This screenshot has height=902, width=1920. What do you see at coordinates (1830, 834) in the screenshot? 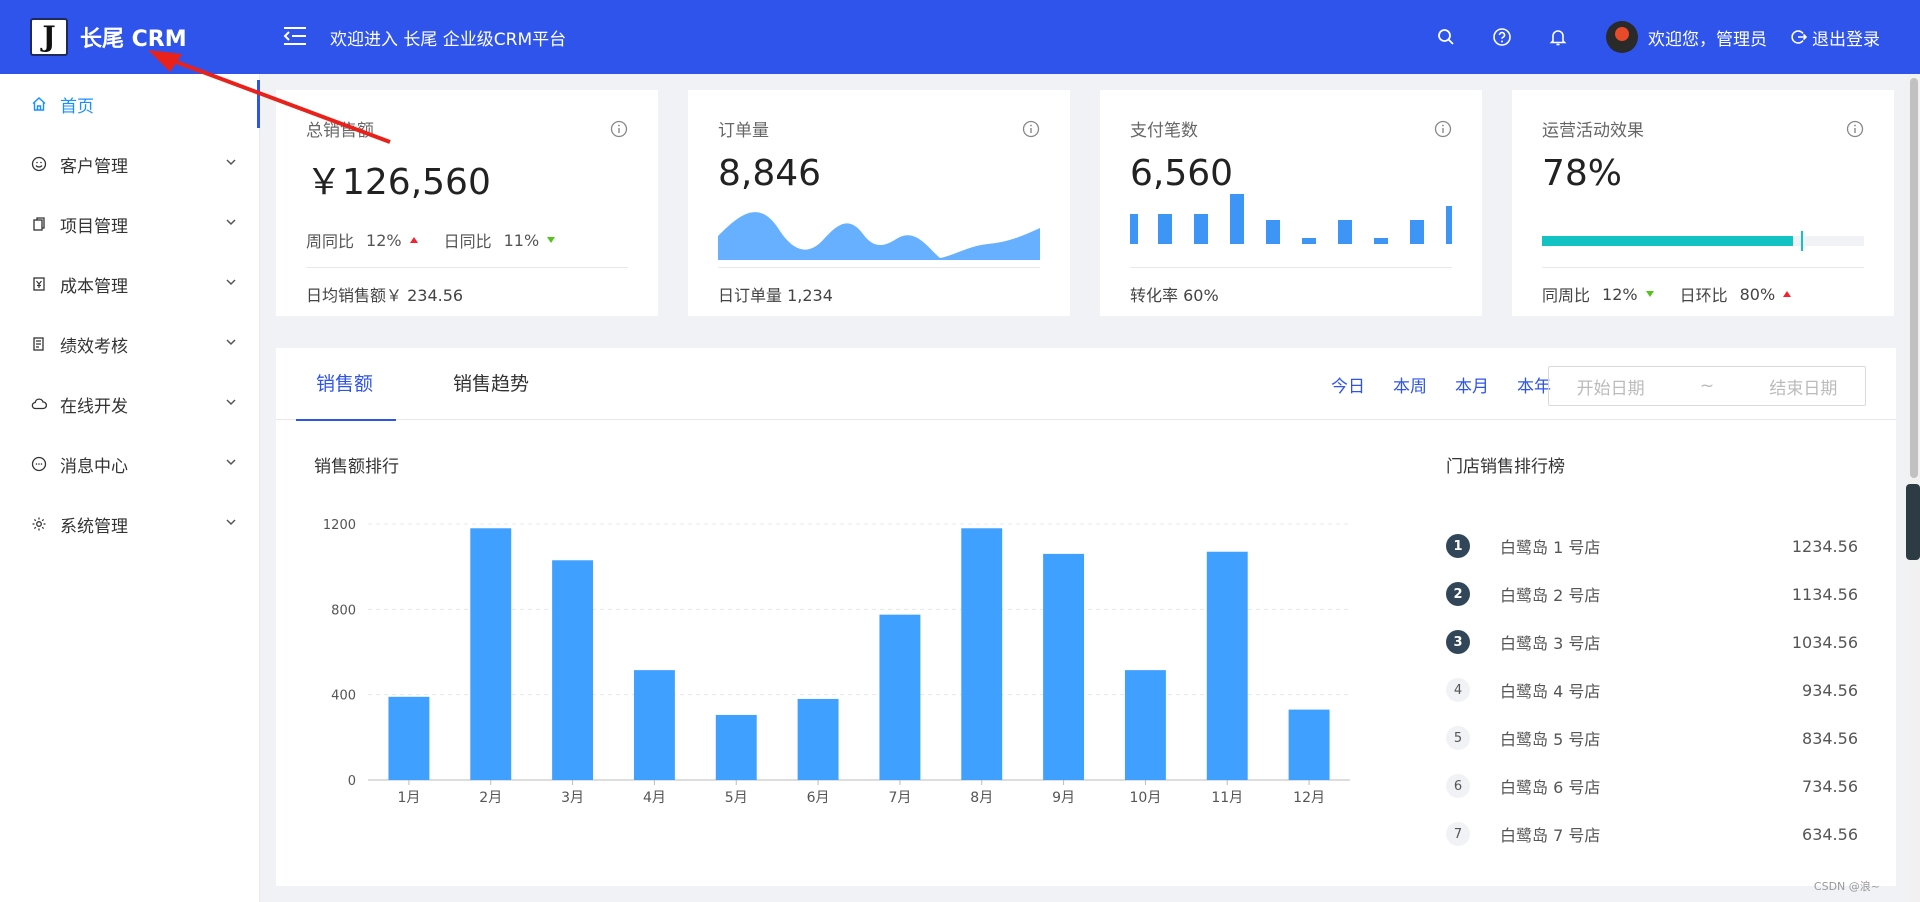
I see `store-sales-value: 634.56` at bounding box center [1830, 834].